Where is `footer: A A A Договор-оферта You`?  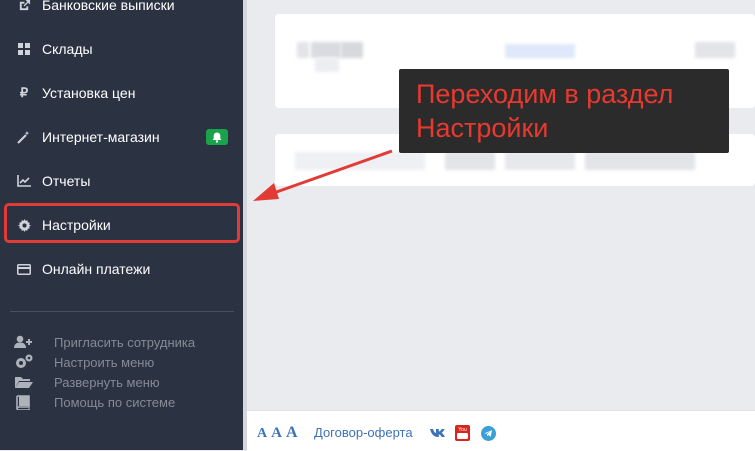 footer: A A A Договор-оферта You is located at coordinates (501, 430).